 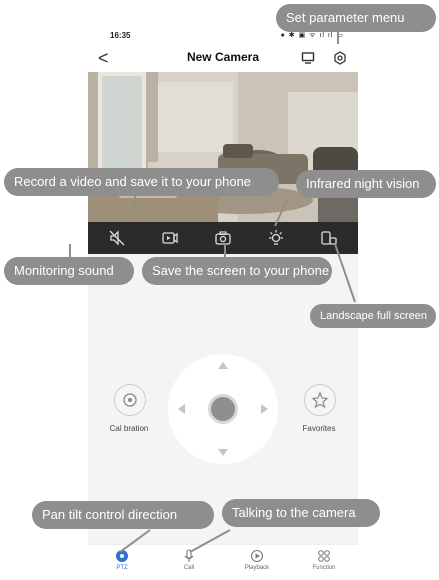 I want to click on nav-item-function: Function, so click(x=324, y=560).